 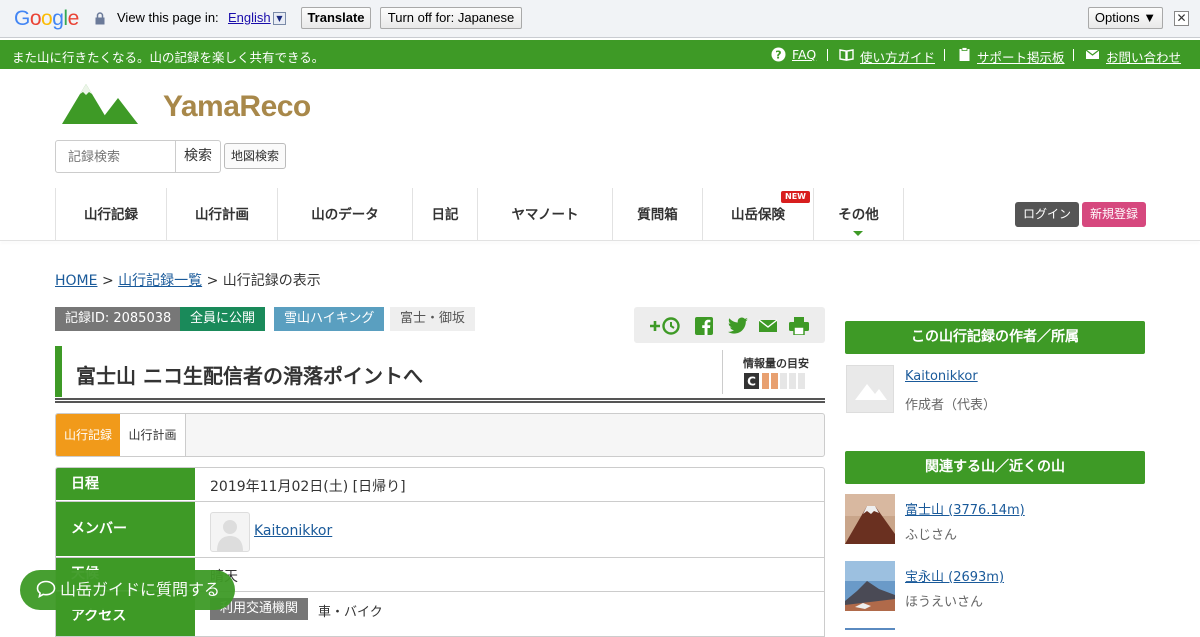 What do you see at coordinates (768, 326) in the screenshot?
I see `email-share-icon` at bounding box center [768, 326].